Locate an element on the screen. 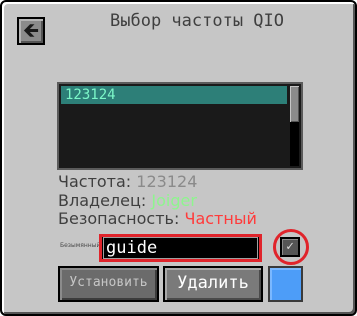 This screenshot has width=357, height=316. checkmark-icon: ✓ is located at coordinates (290, 246).